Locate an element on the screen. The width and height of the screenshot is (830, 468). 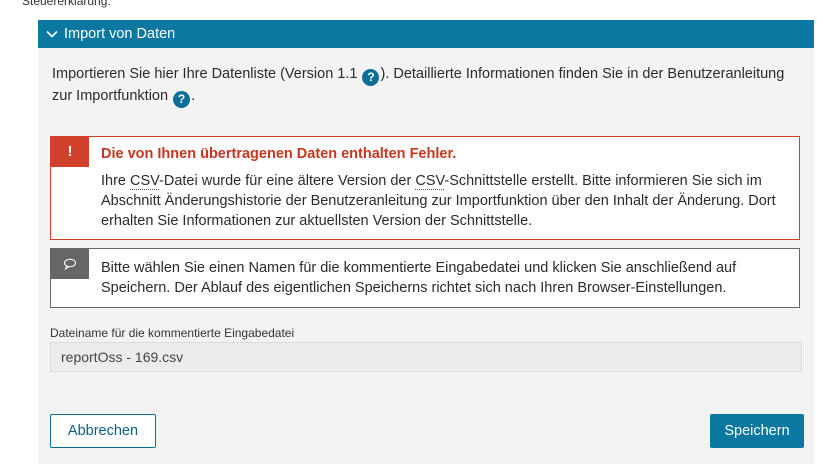
cancel-button: Abbrechen is located at coordinates (103, 431).